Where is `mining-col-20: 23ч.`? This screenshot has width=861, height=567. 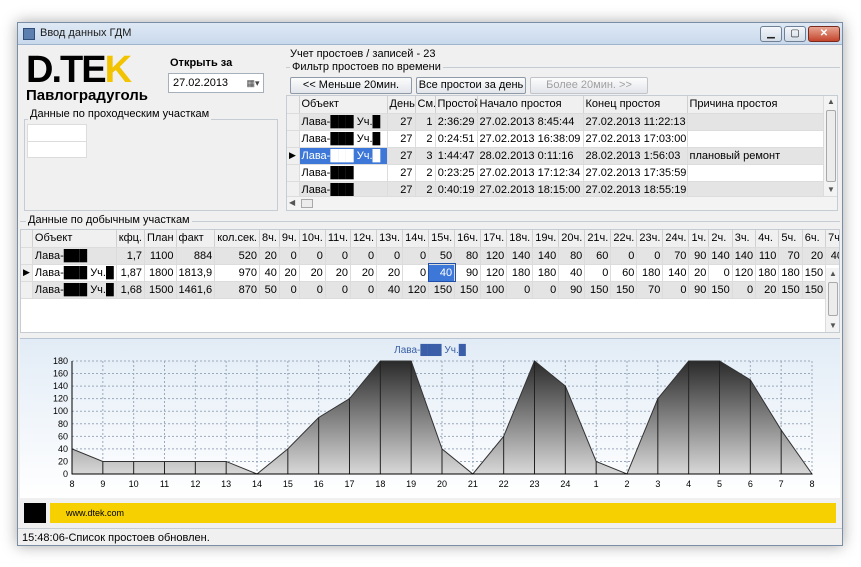 mining-col-20: 23ч. is located at coordinates (650, 239).